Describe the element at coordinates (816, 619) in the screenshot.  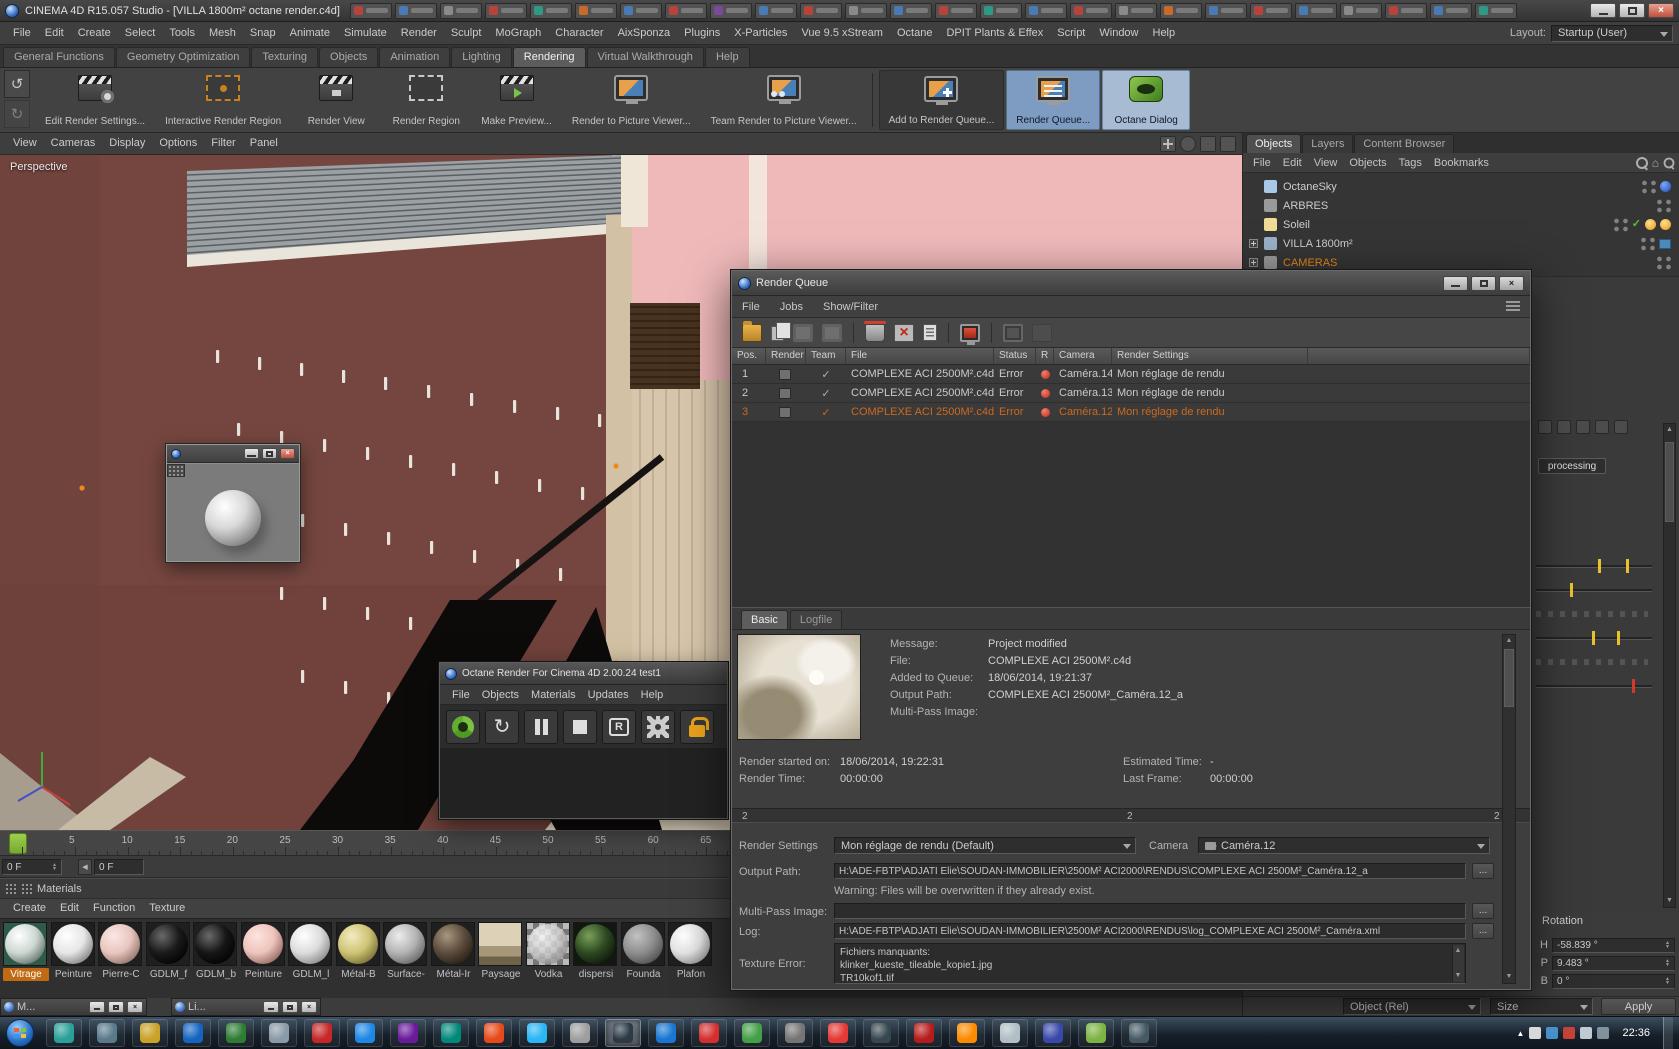
I see `tab-logfile: Logfile` at that location.